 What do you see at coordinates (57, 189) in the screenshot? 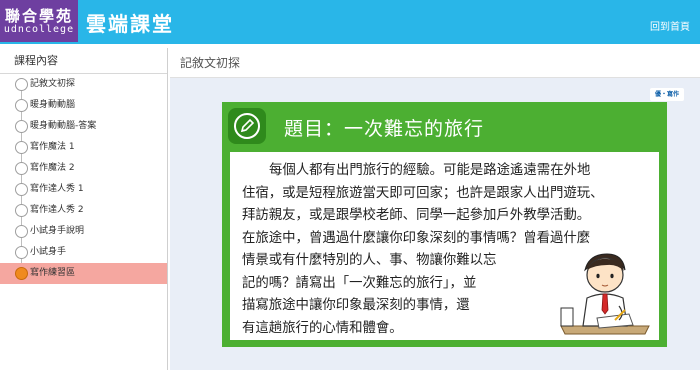
I see `sidebar-item-label: 寫作達人秀 1` at bounding box center [57, 189].